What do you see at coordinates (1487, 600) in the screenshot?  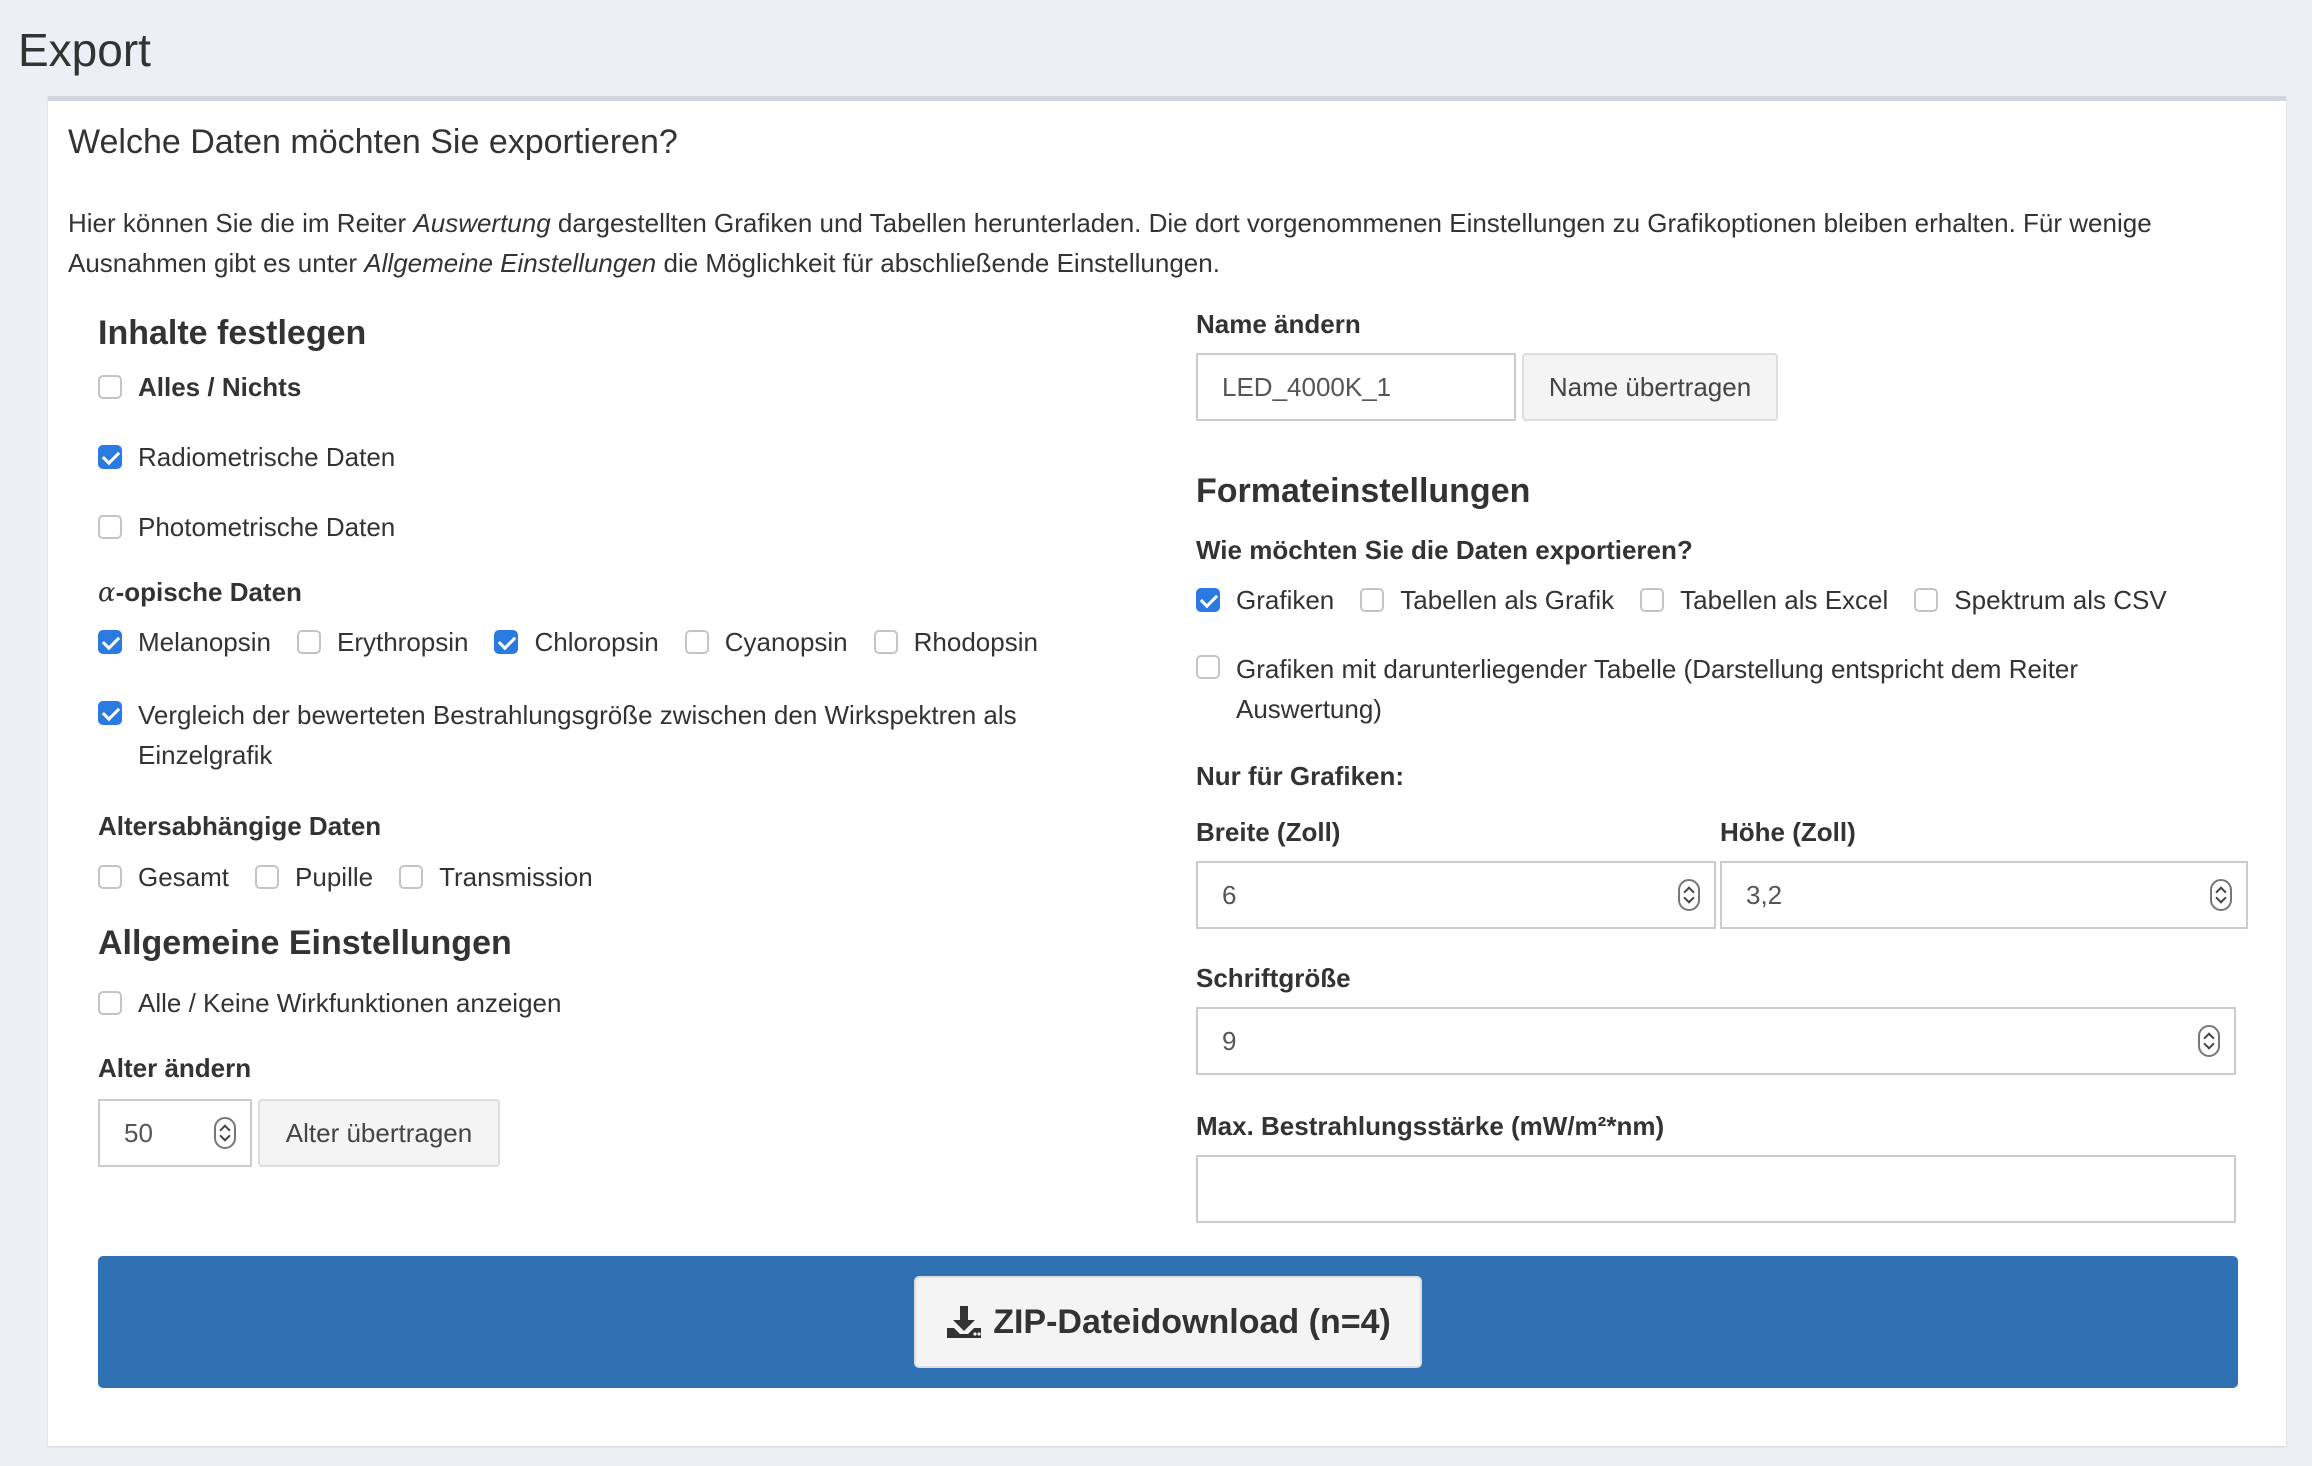 I see `tables-as-graphic-checkbox: Tabellen als Grafik` at bounding box center [1487, 600].